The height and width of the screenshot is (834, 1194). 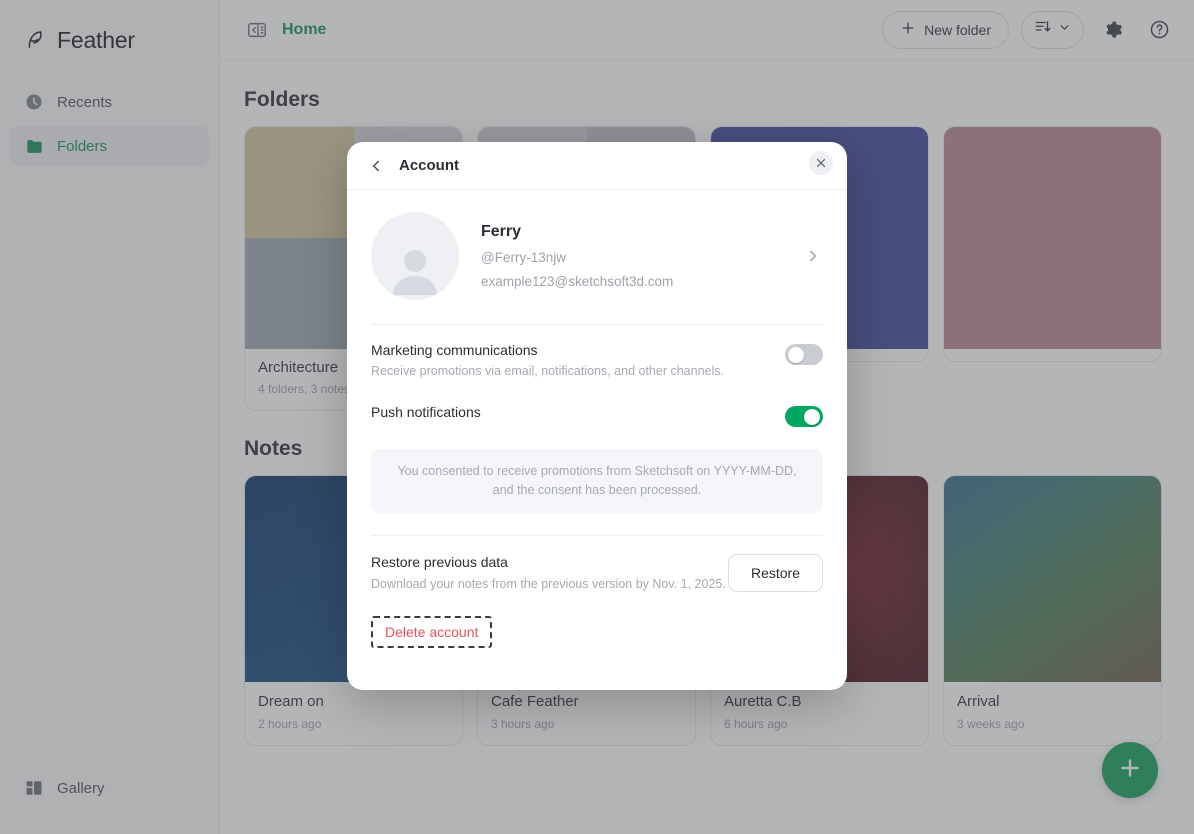 I want to click on chevron-left-icon, so click(x=376, y=166).